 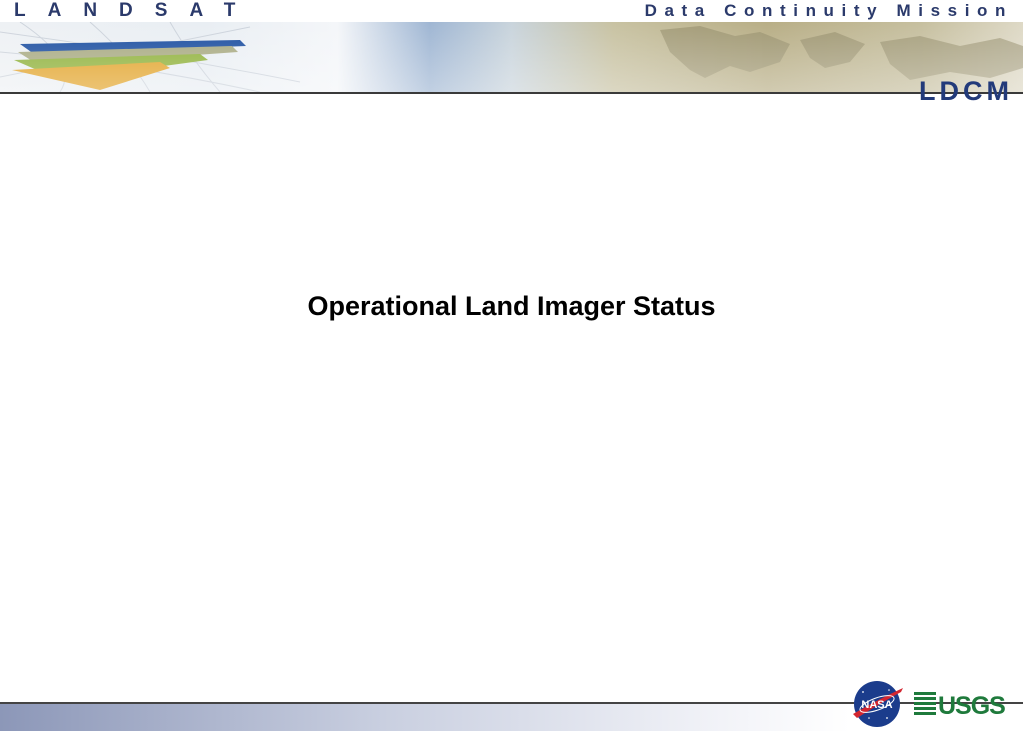 What do you see at coordinates (828, 10) in the screenshot?
I see `mission-title: Data Continuity Mission` at bounding box center [828, 10].